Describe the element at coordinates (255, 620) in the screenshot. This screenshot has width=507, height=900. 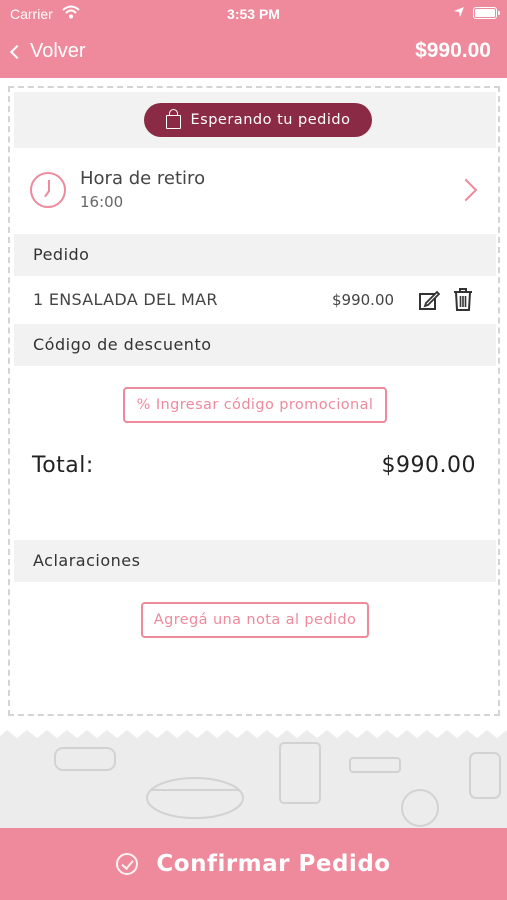
I see `add-note-button: Agregá una nota al pedido` at that location.